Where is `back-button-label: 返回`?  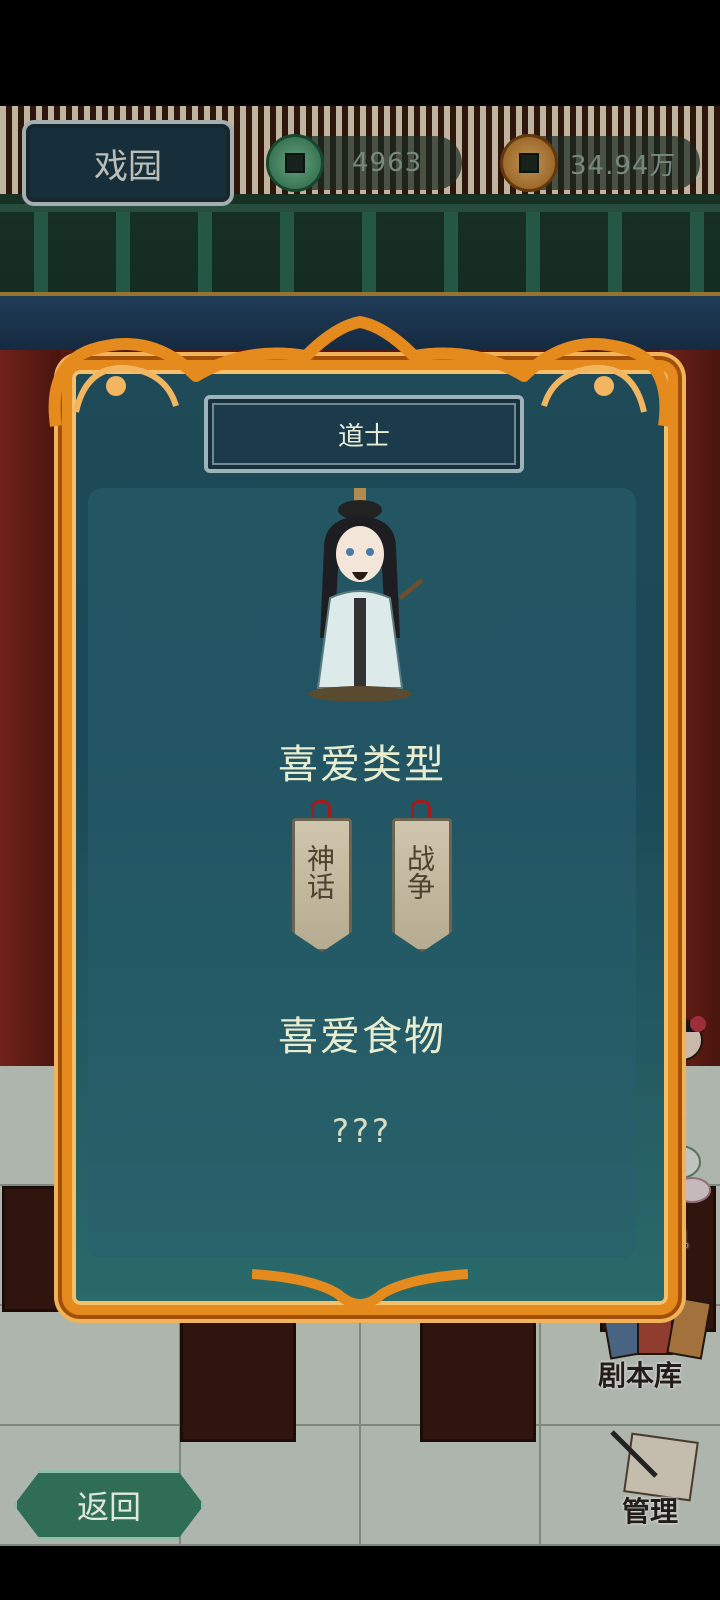
back-button-label: 返回 is located at coordinates (108, 1507).